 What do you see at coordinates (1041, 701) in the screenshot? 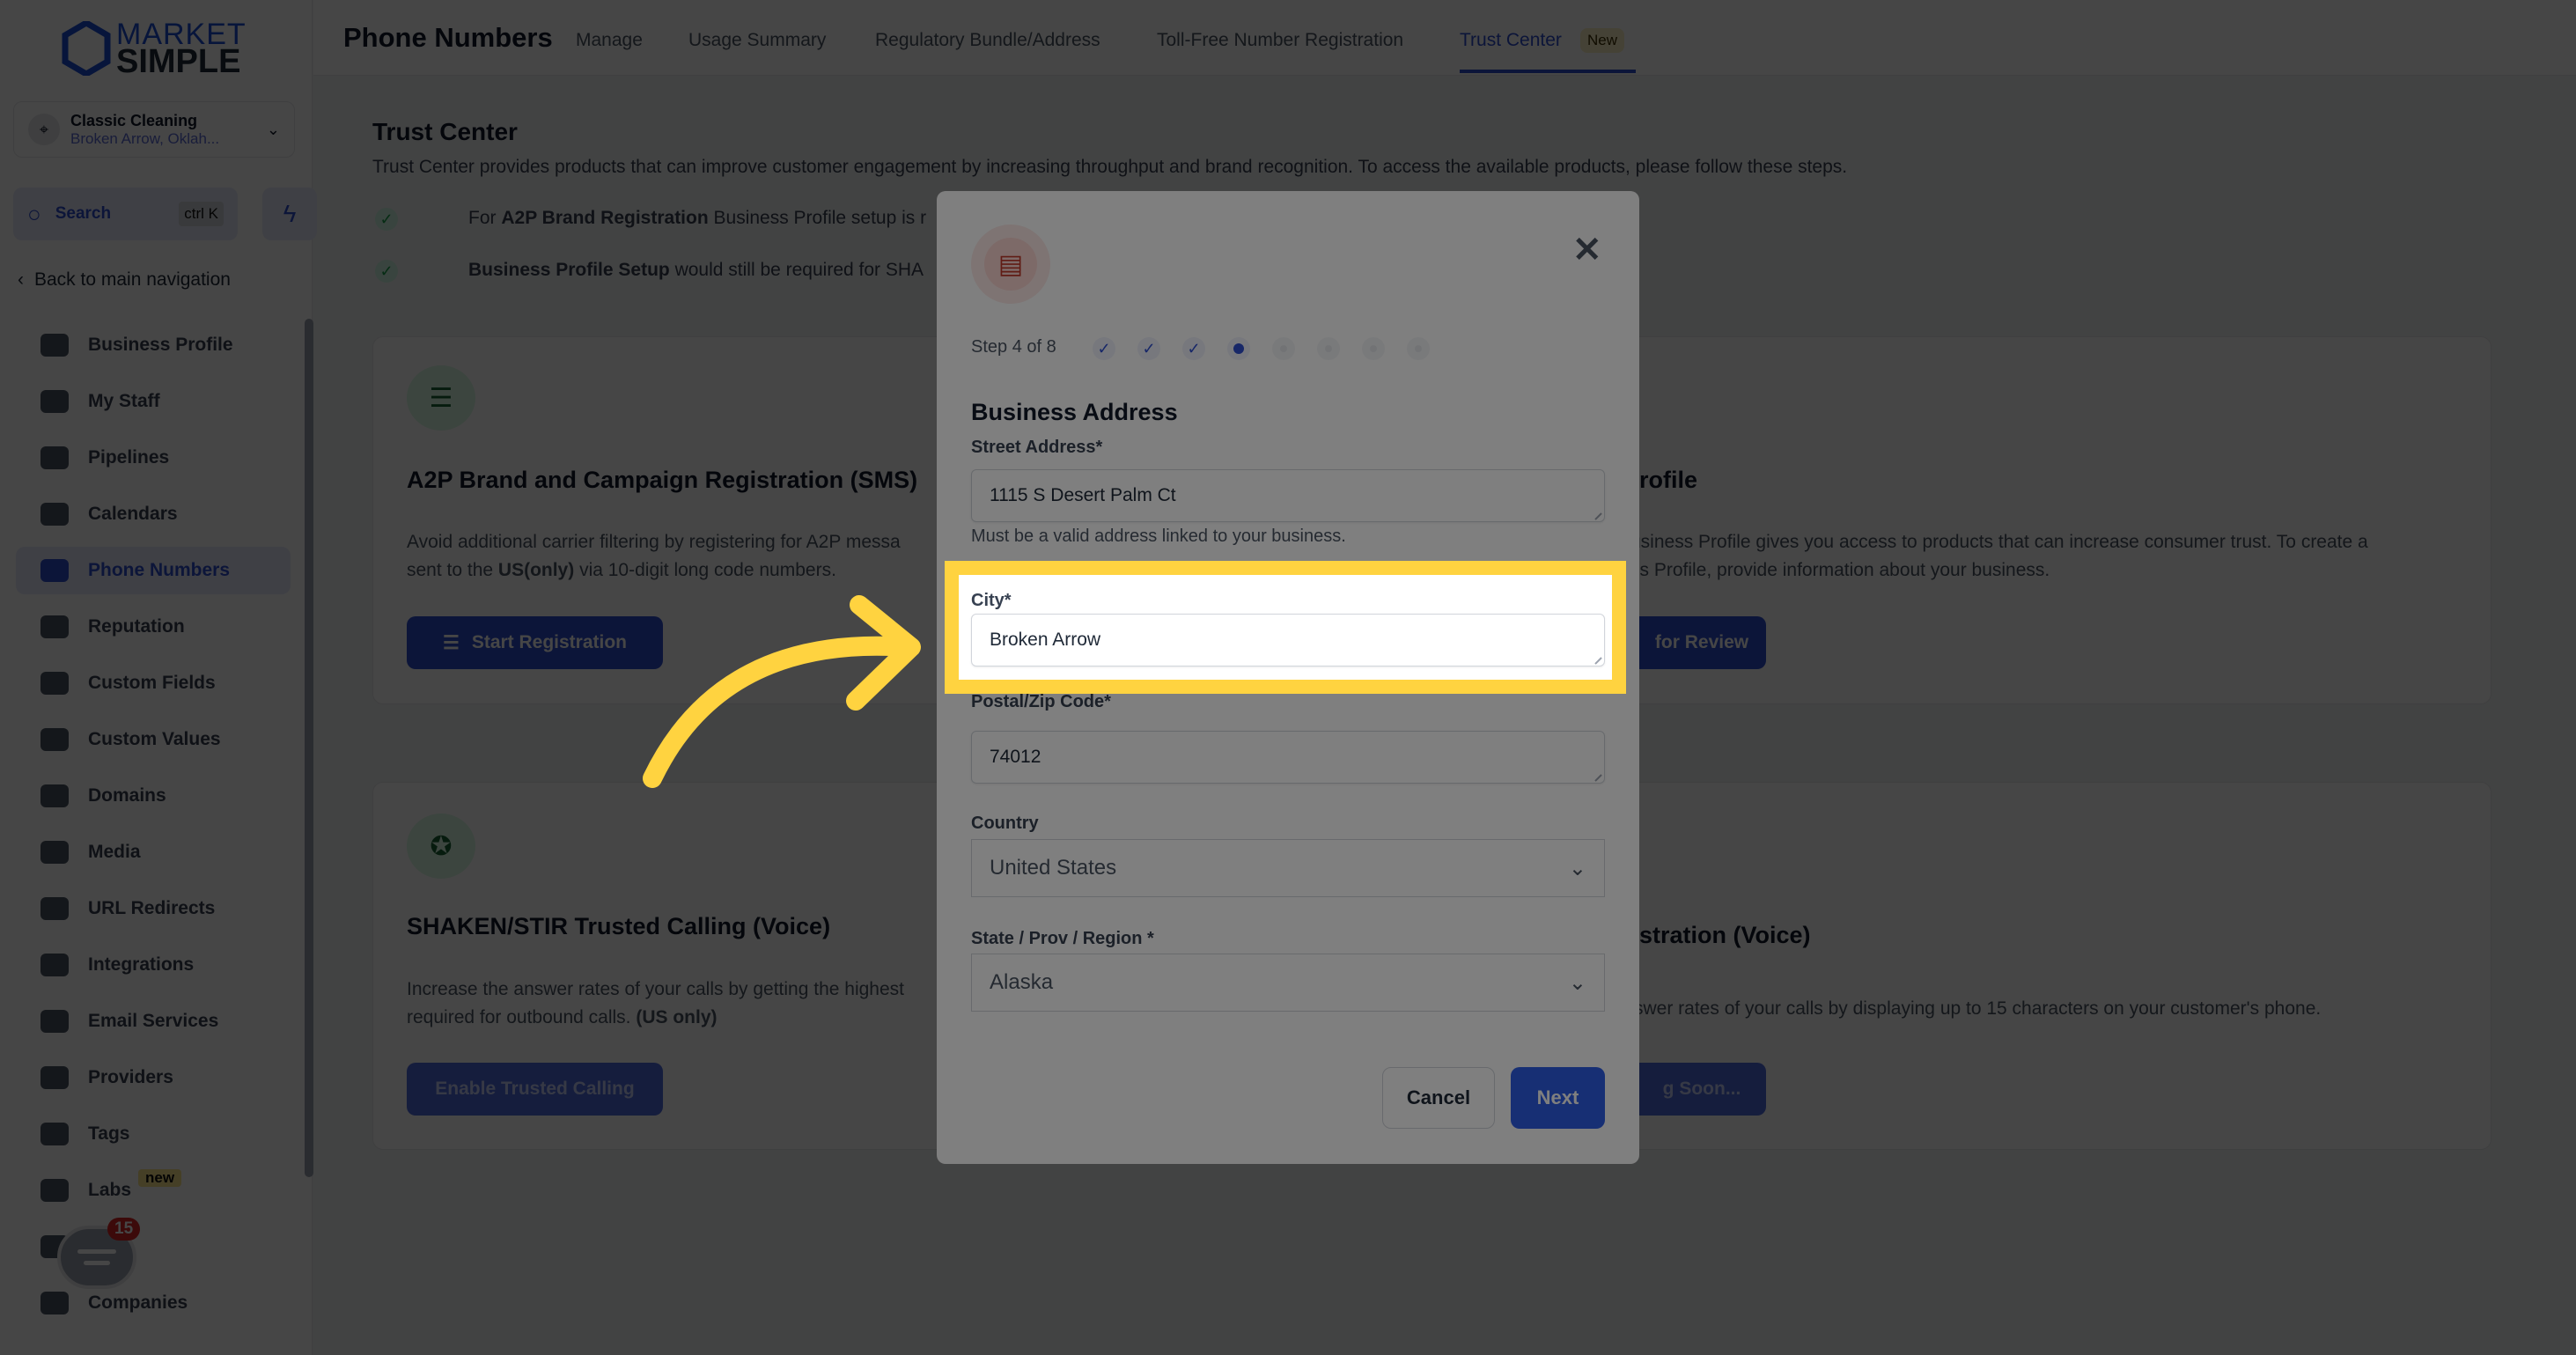
I see `postal-code-label: Postal/Zip Code*` at bounding box center [1041, 701].